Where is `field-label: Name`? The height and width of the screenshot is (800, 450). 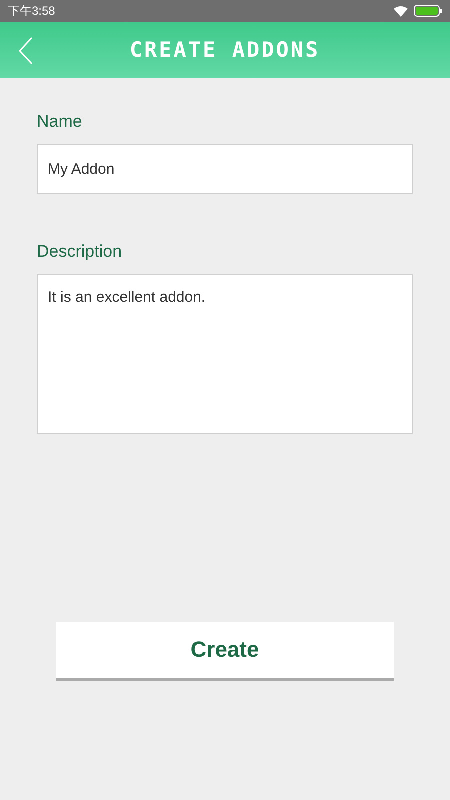 field-label: Name is located at coordinates (59, 122).